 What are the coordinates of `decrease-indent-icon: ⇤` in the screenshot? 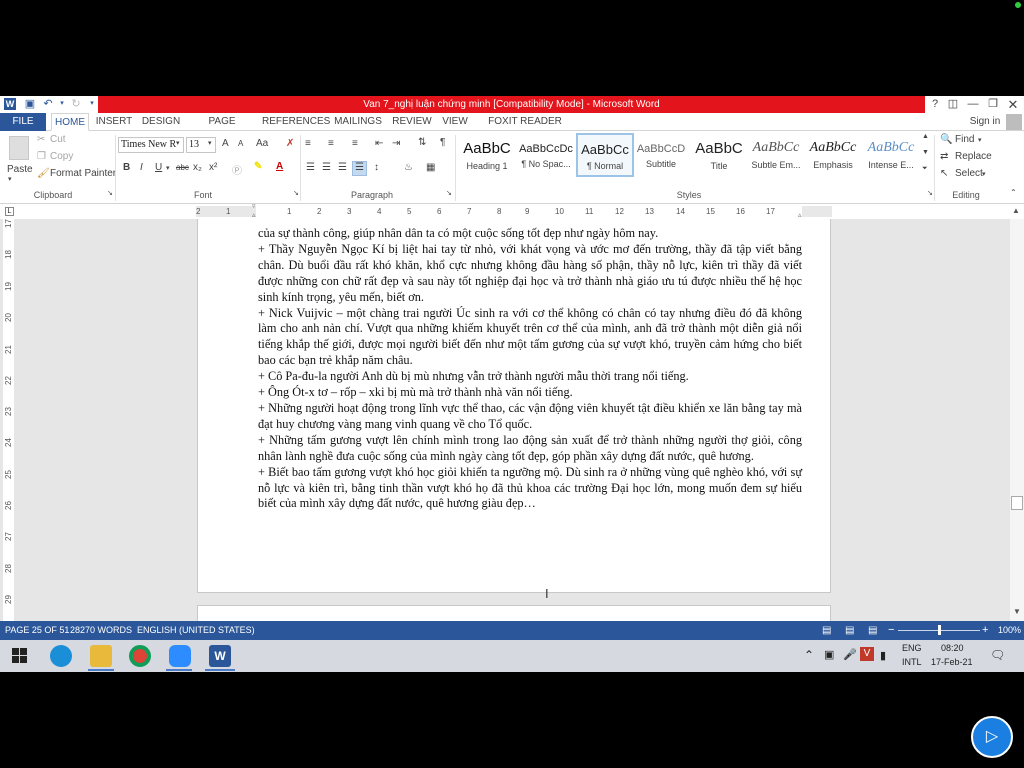 It's located at (379, 143).